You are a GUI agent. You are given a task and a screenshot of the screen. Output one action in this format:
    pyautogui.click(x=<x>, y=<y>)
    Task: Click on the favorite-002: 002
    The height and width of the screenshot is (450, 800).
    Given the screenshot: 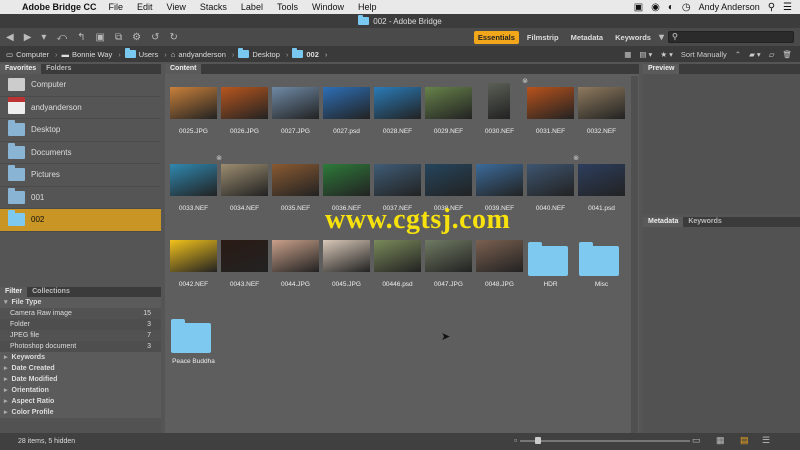 What is the action you would take?
    pyautogui.click(x=80, y=220)
    